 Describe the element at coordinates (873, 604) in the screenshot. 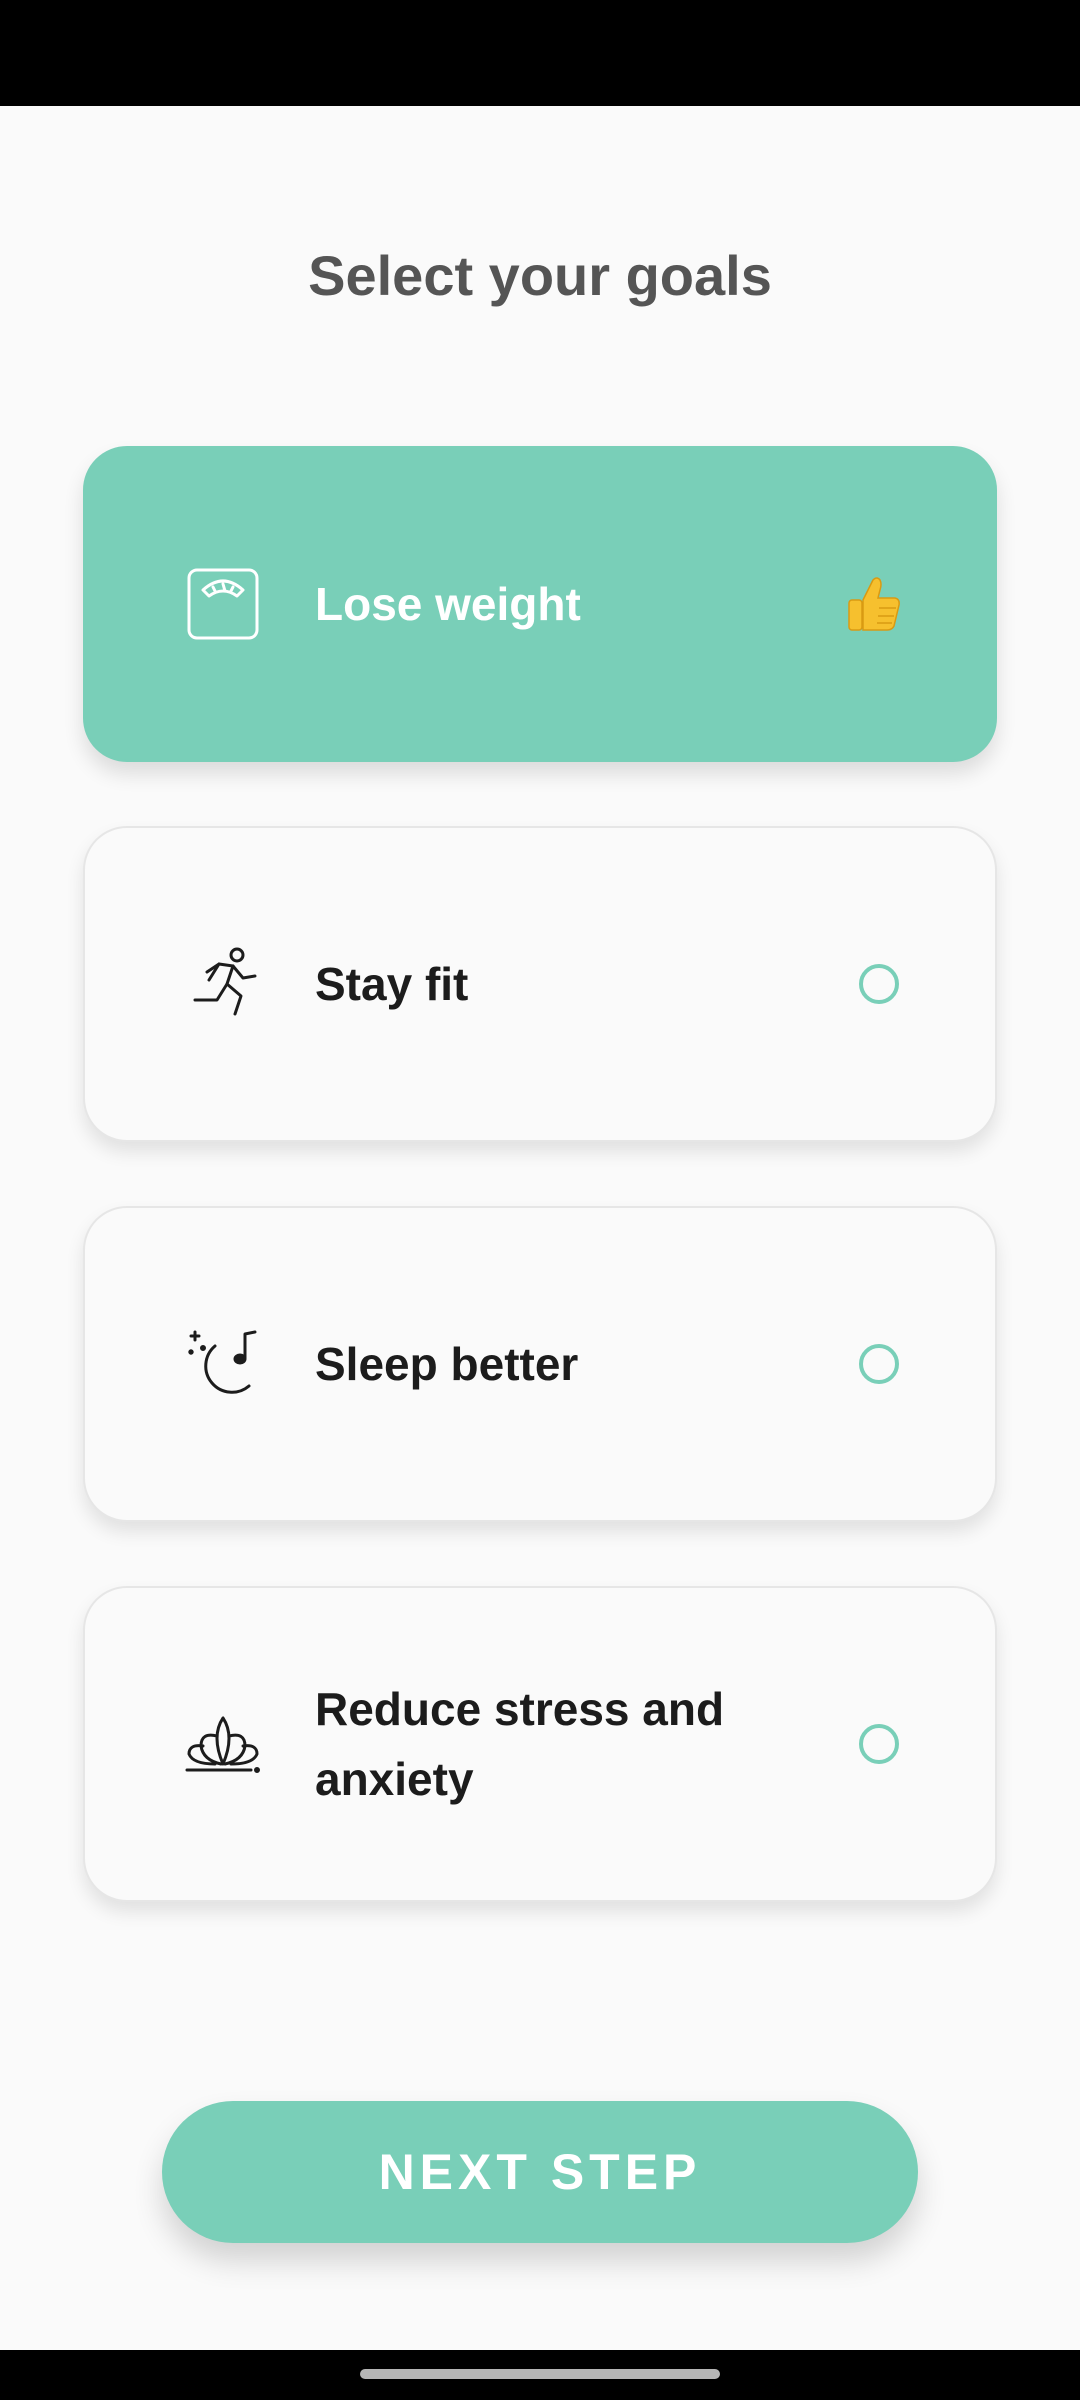

I see `thumbs-up-icon` at that location.